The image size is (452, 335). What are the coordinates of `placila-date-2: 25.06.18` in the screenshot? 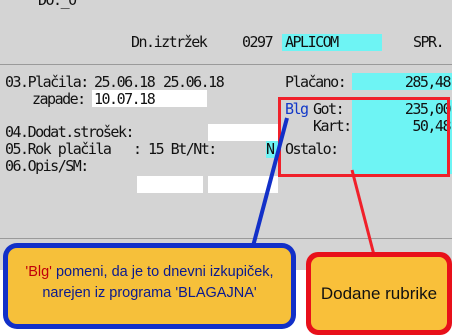 It's located at (194, 82).